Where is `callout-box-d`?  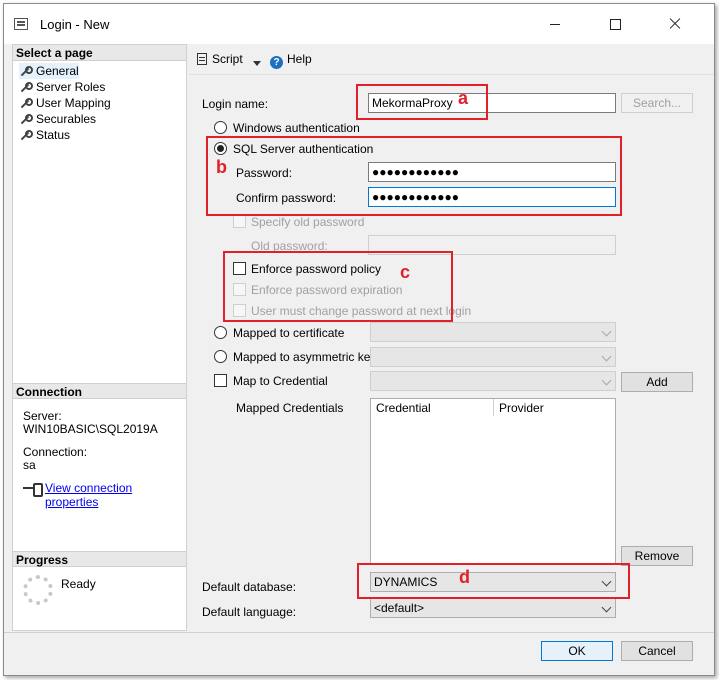
callout-box-d is located at coordinates (493, 581).